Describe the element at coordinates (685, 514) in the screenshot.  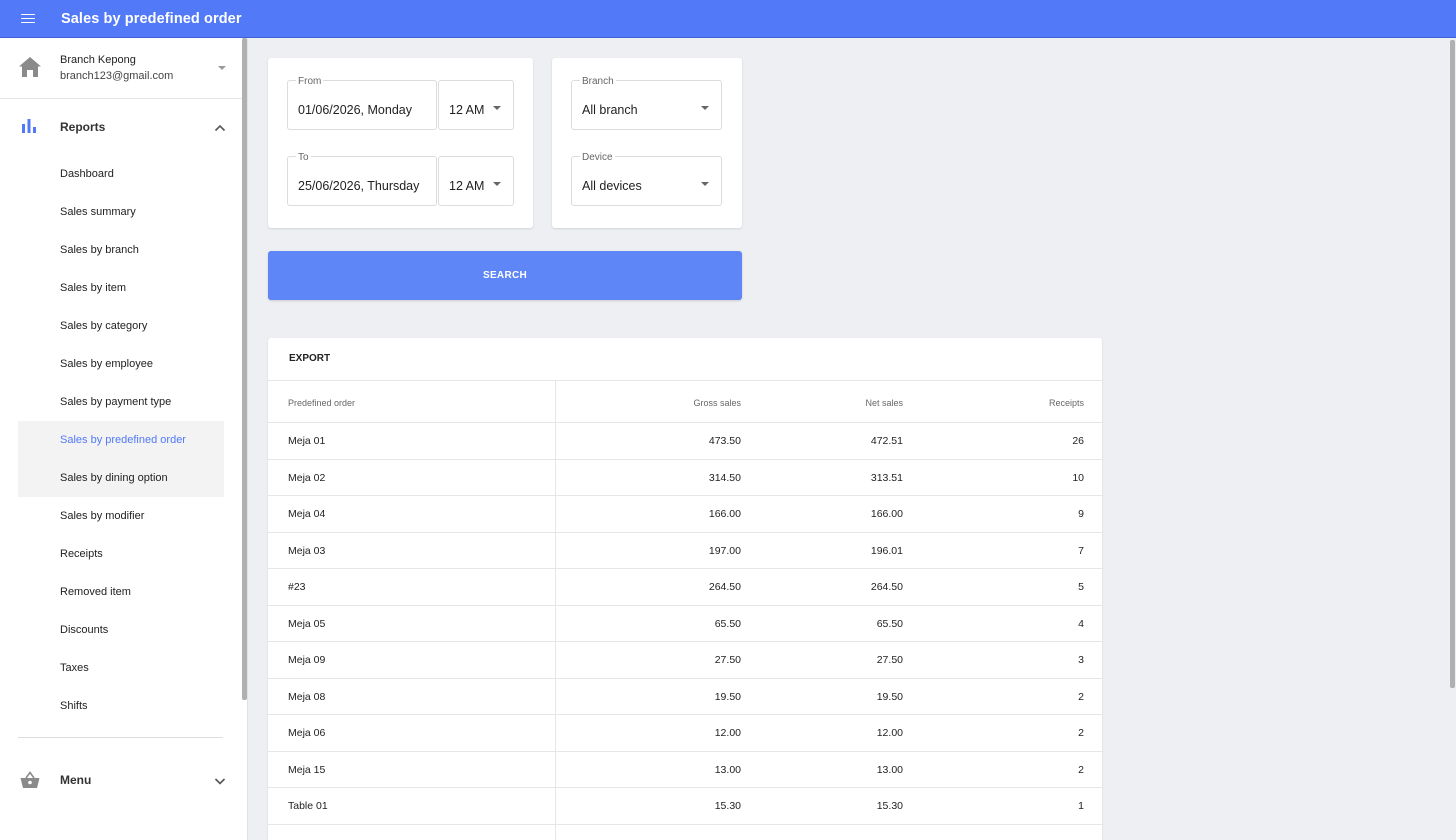
I see `table-row: Meja 04 166.00 166.00 9` at that location.